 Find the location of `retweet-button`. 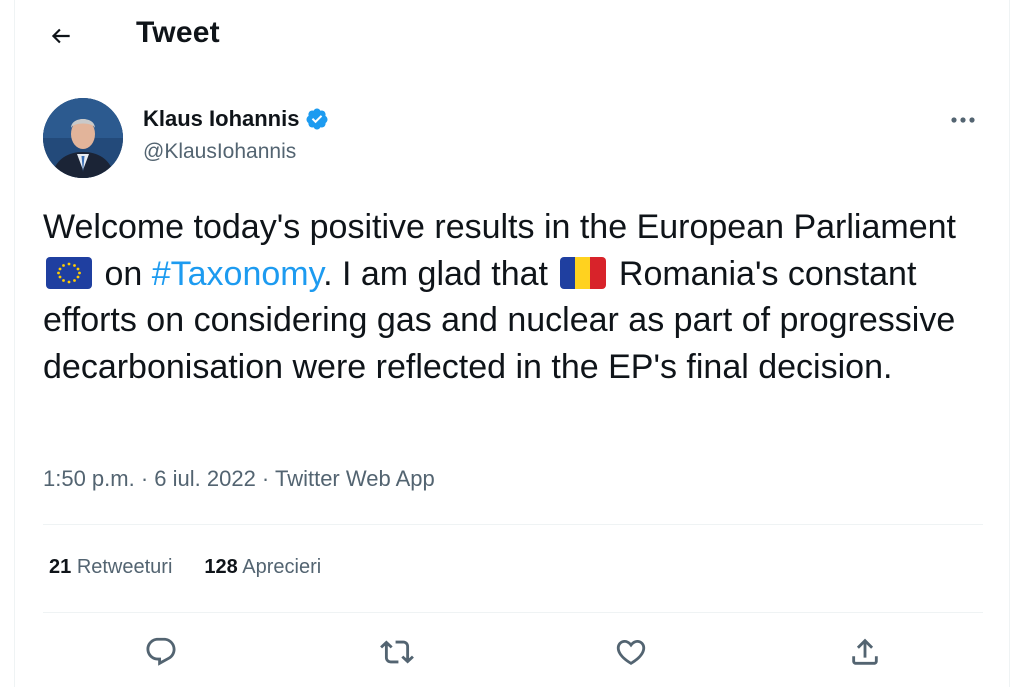

retweet-button is located at coordinates (397, 652).